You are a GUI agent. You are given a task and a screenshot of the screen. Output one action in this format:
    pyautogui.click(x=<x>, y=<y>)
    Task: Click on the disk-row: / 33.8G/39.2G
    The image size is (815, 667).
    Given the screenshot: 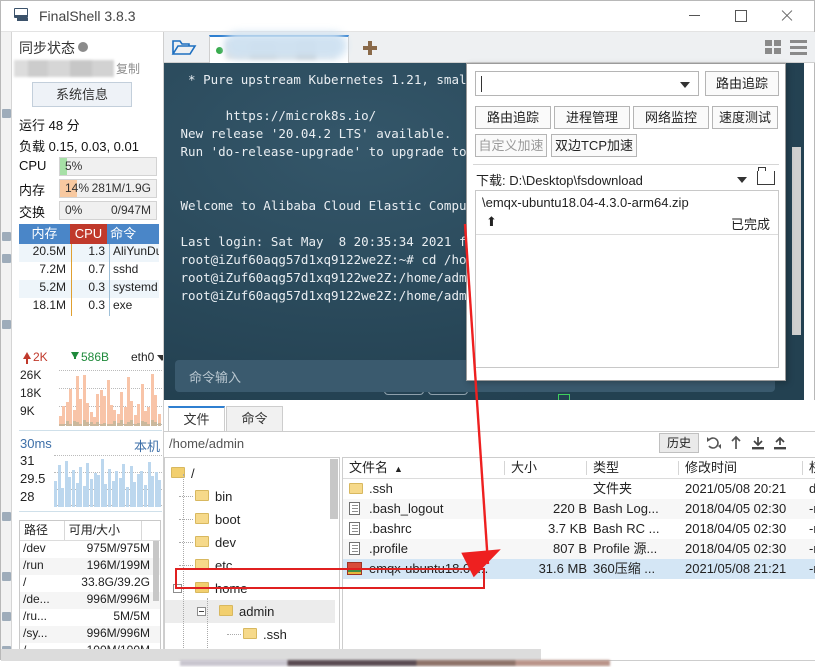 What is the action you would take?
    pyautogui.click(x=90, y=583)
    